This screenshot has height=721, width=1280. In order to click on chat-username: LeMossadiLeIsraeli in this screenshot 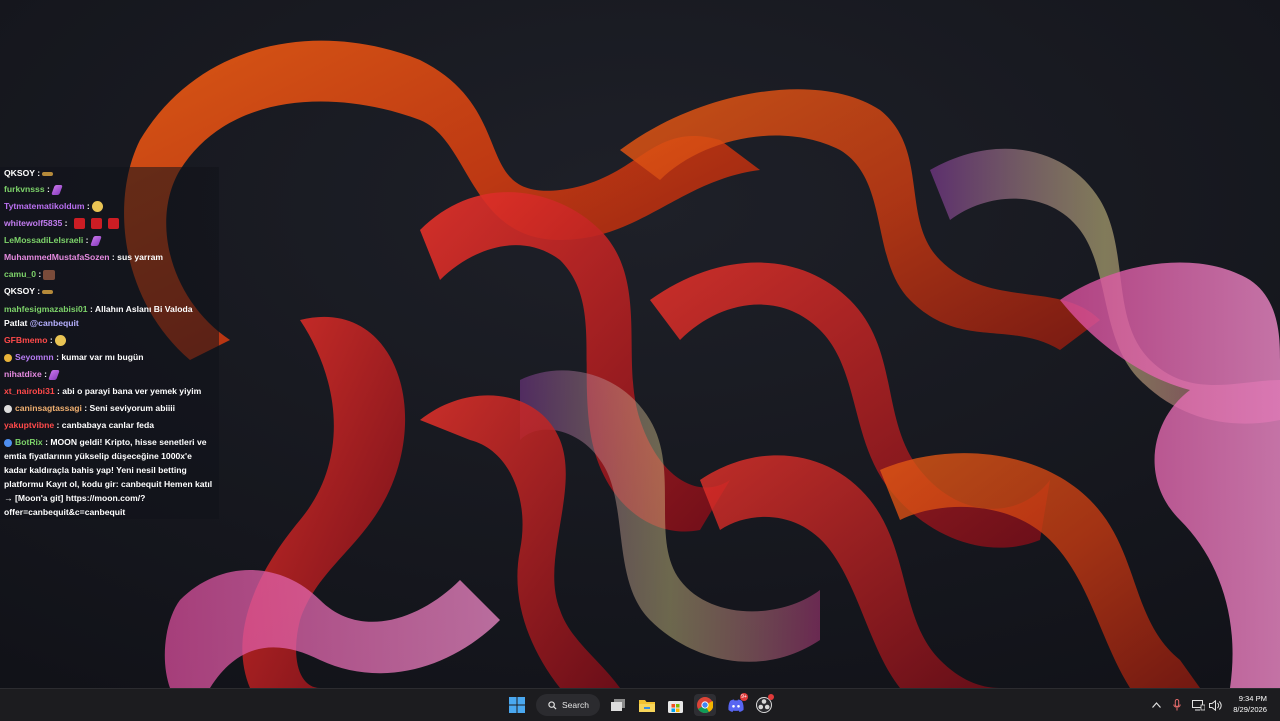, I will do `click(43, 240)`.